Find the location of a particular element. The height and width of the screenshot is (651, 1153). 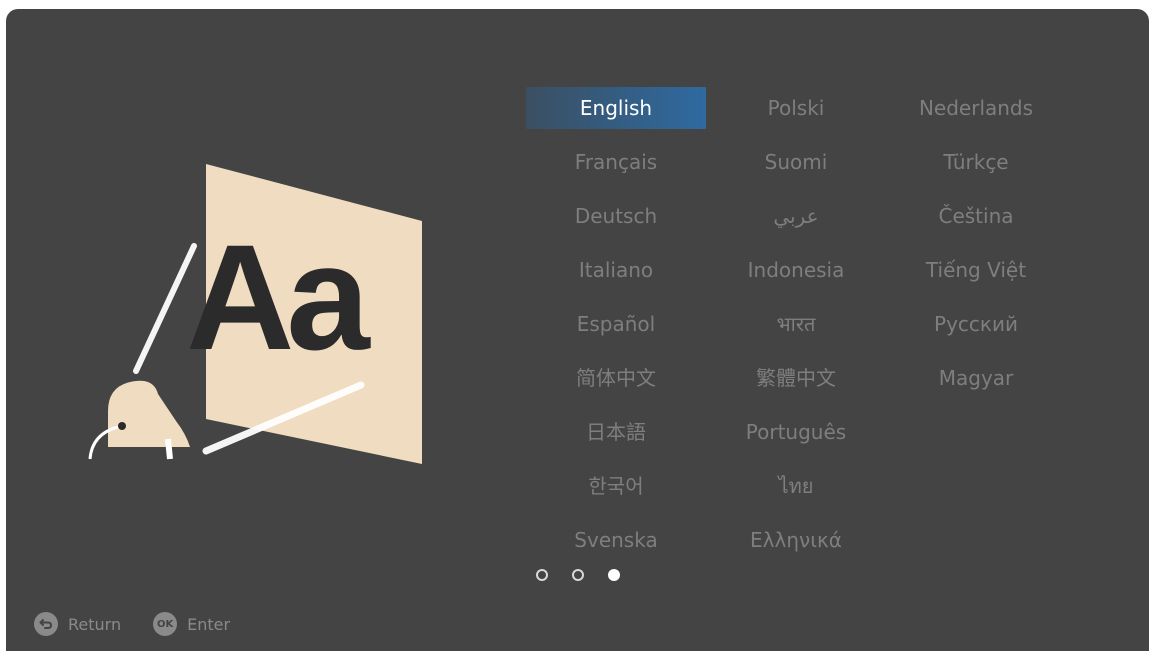

pagination-dot-3-active is located at coordinates (614, 575).